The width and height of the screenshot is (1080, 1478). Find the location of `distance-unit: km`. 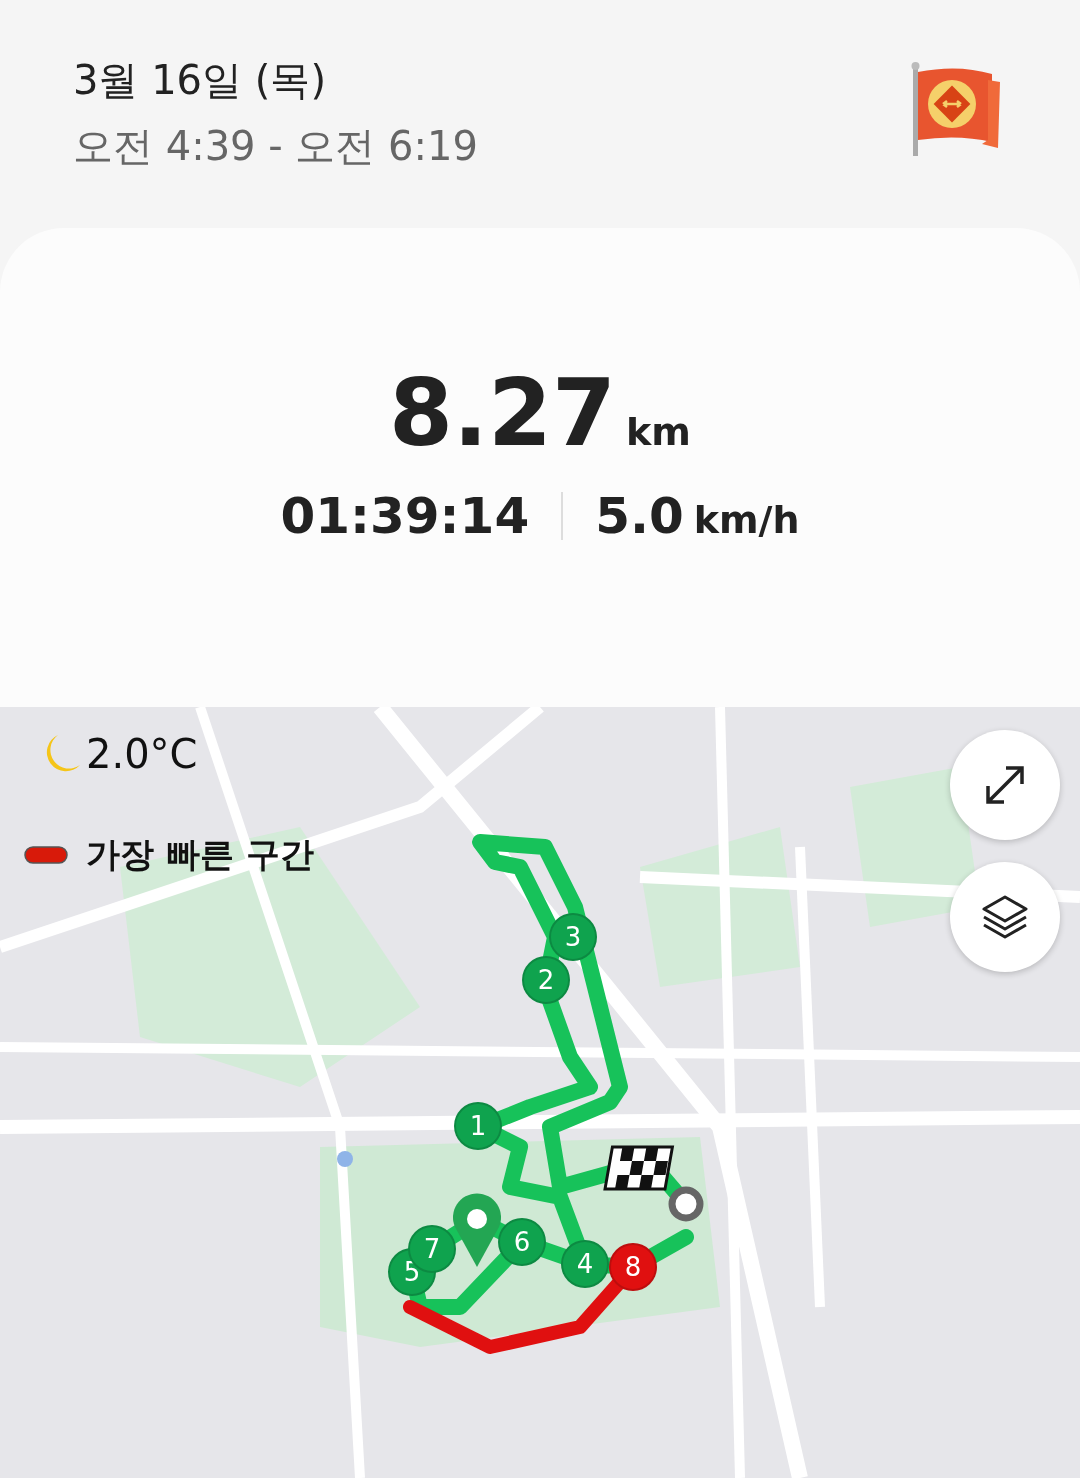

distance-unit: km is located at coordinates (658, 432).